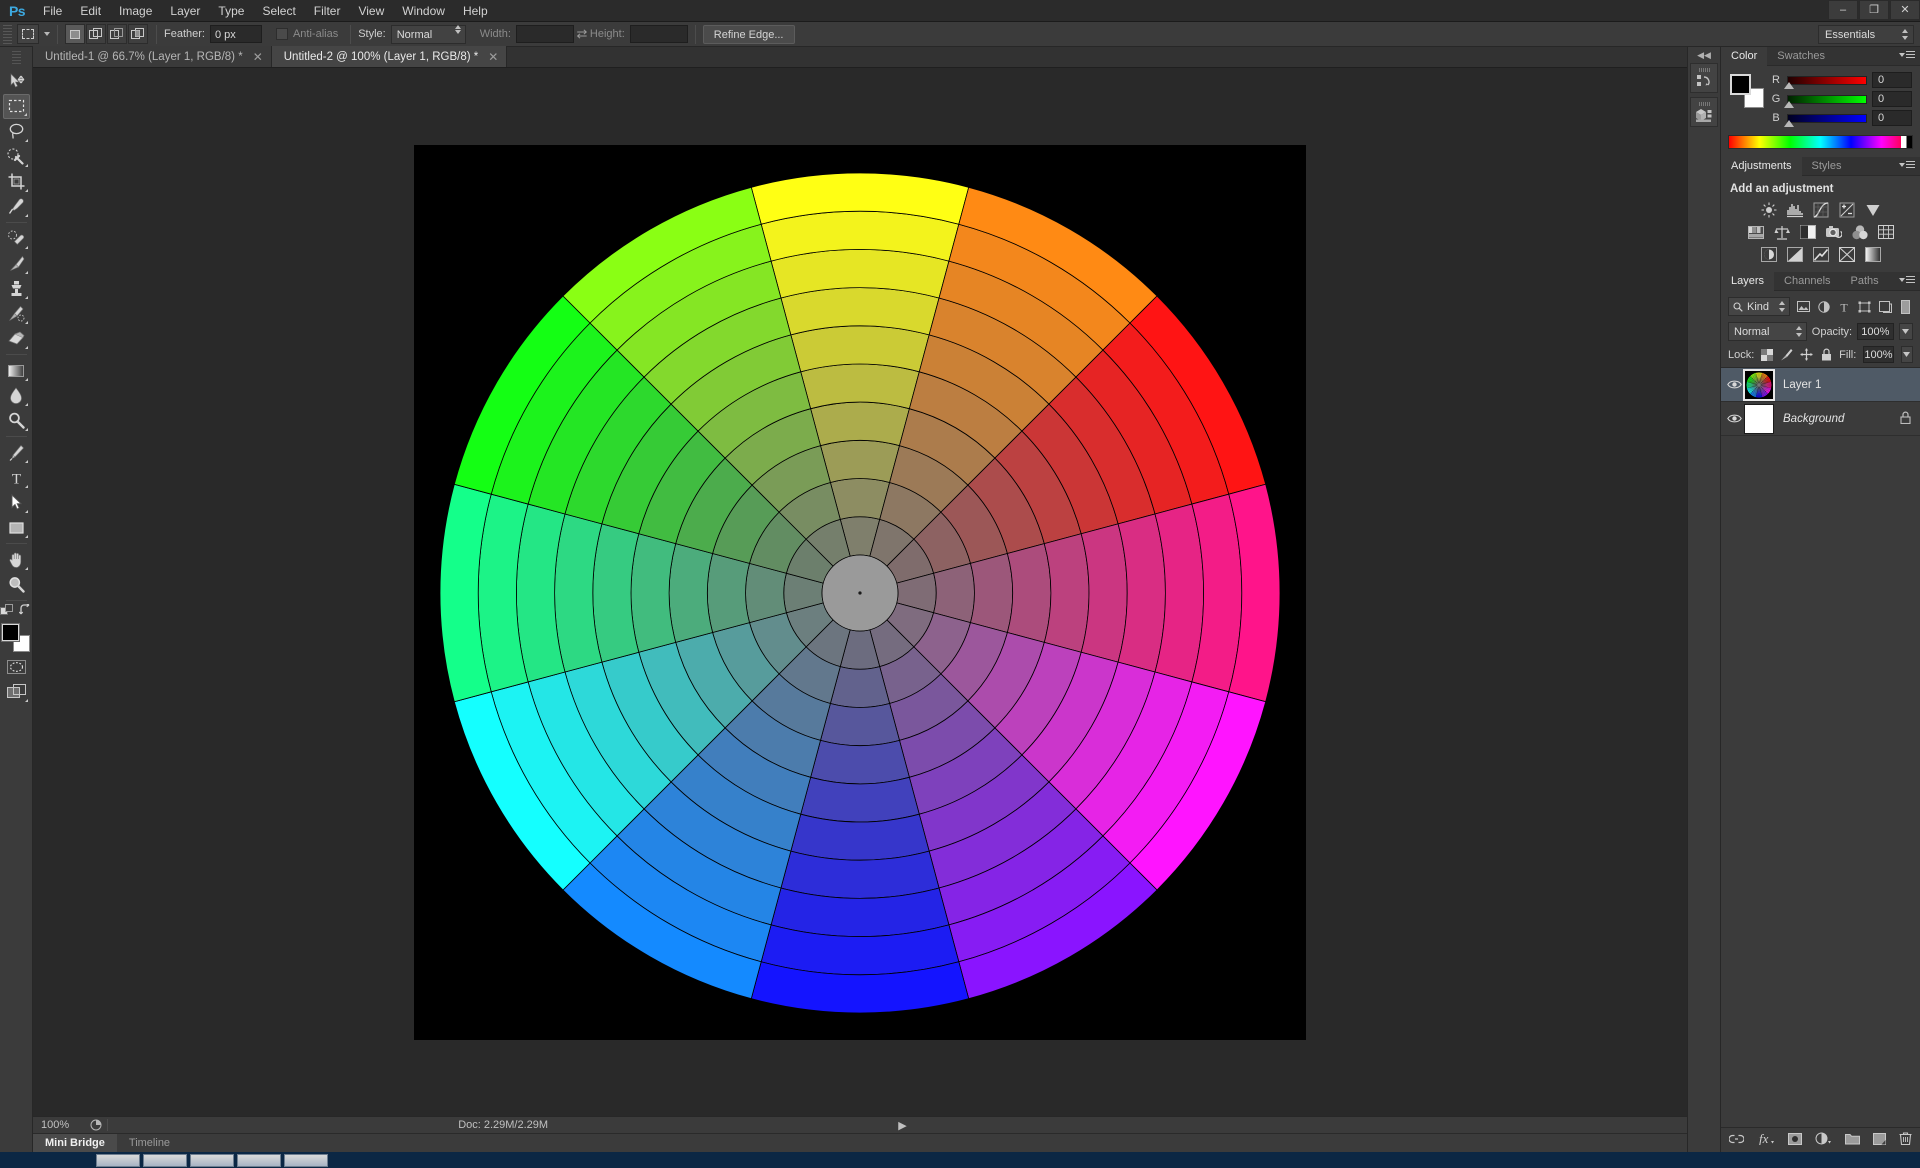 The width and height of the screenshot is (1920, 1168). What do you see at coordinates (16, 370) in the screenshot?
I see `gradient-tool` at bounding box center [16, 370].